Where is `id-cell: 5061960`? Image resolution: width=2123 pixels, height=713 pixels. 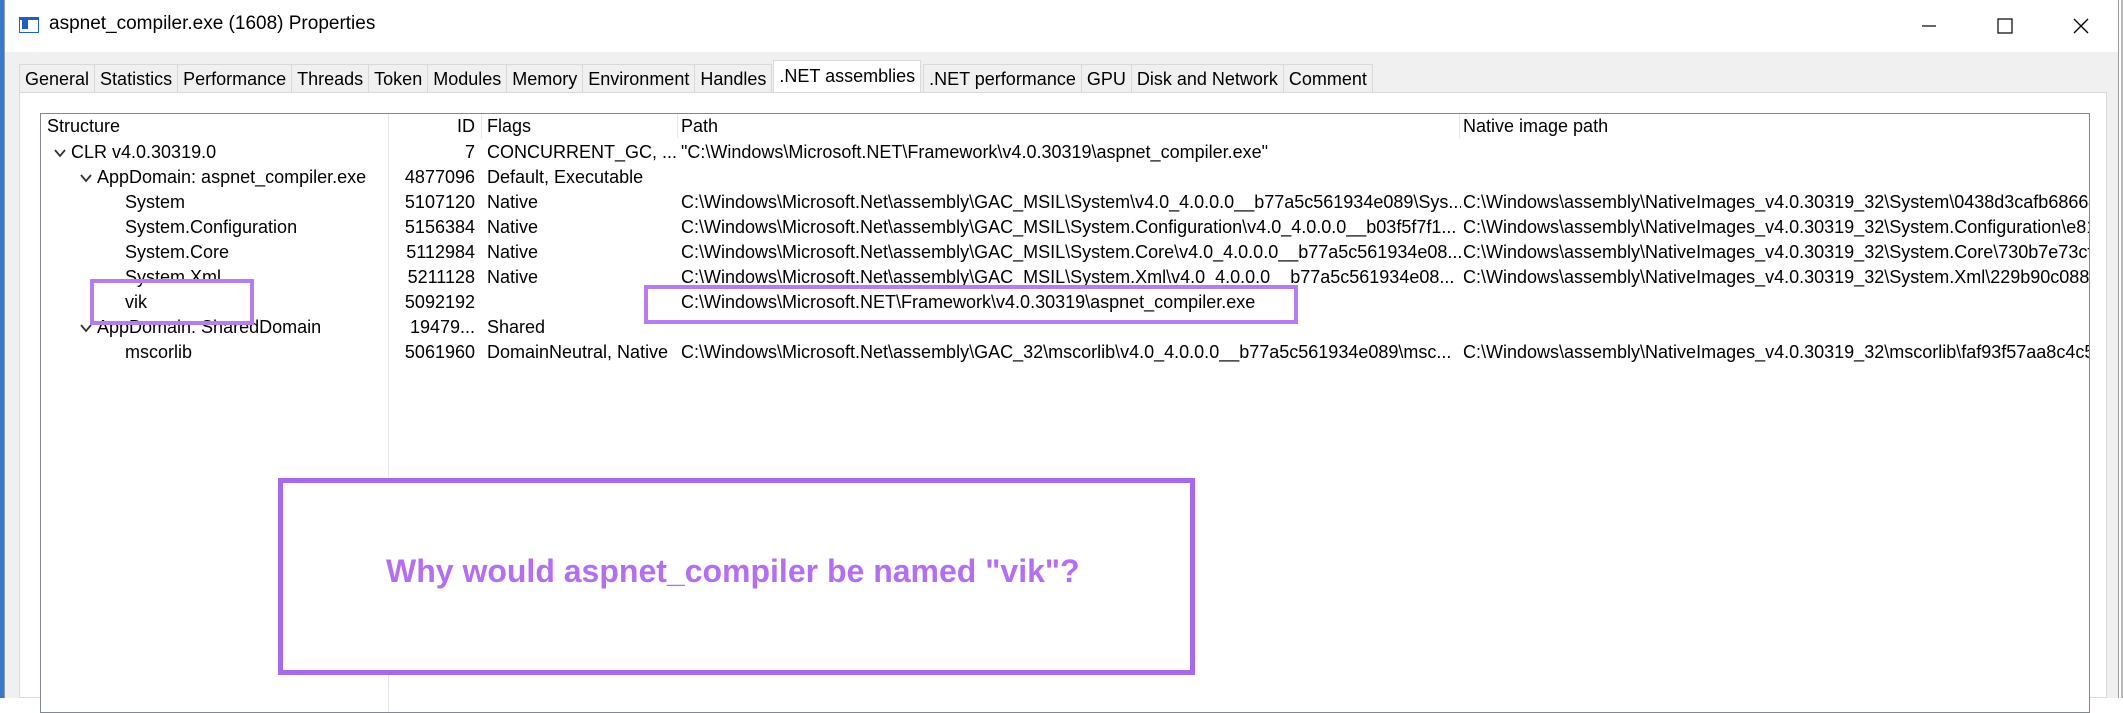
id-cell: 5061960 is located at coordinates (439, 352).